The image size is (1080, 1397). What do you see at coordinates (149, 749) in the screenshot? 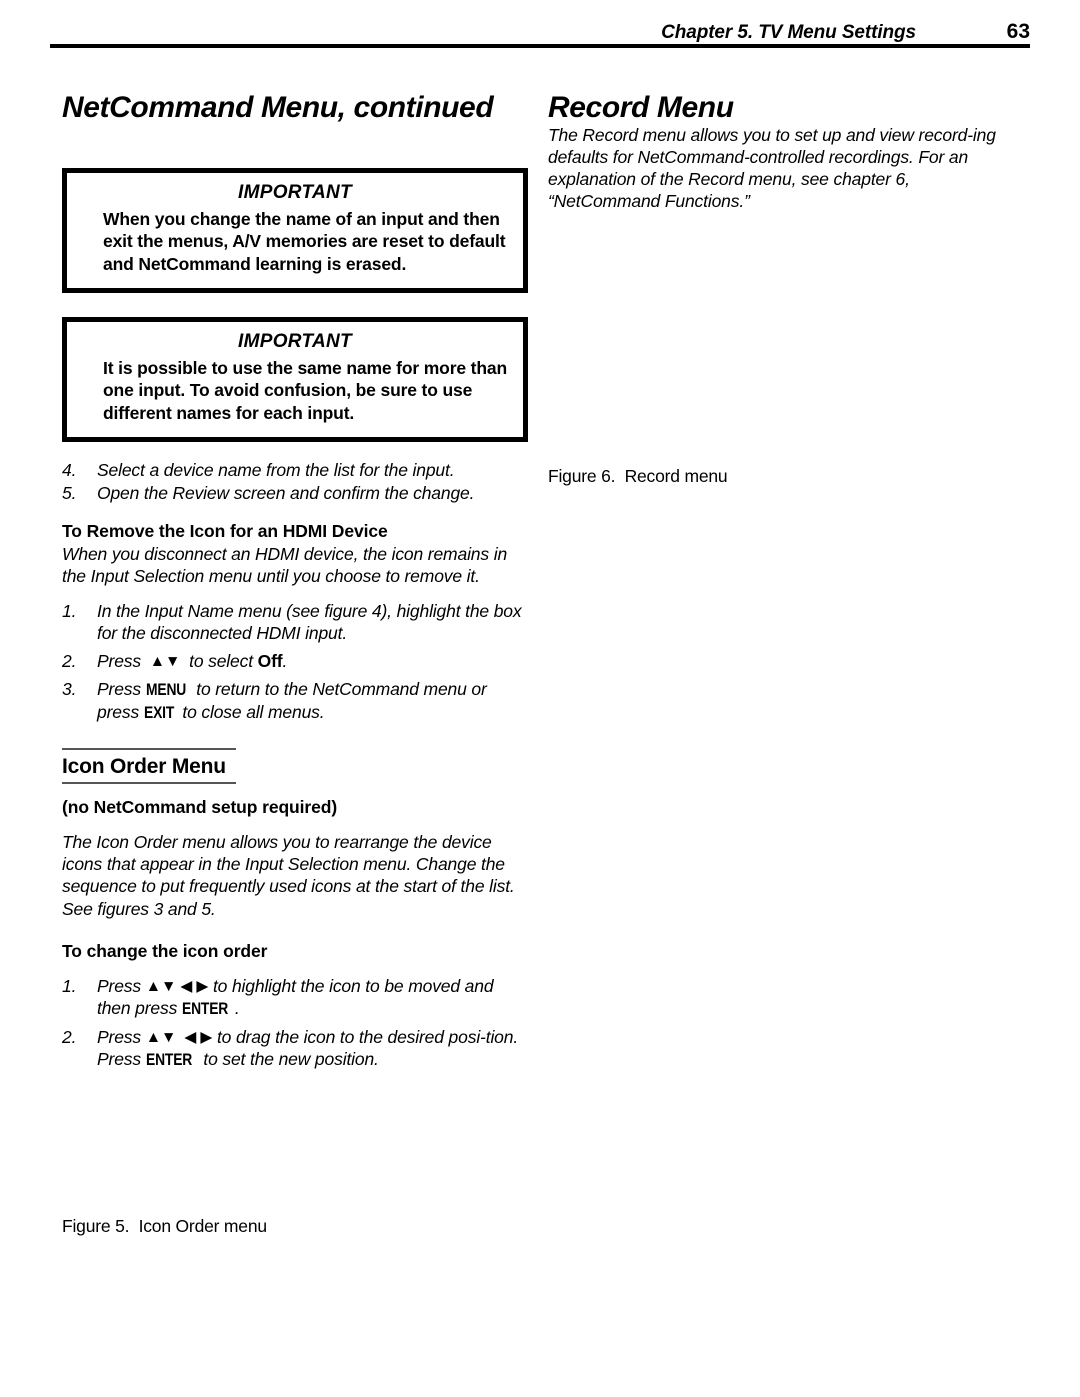
I see `heading-rule-top` at bounding box center [149, 749].